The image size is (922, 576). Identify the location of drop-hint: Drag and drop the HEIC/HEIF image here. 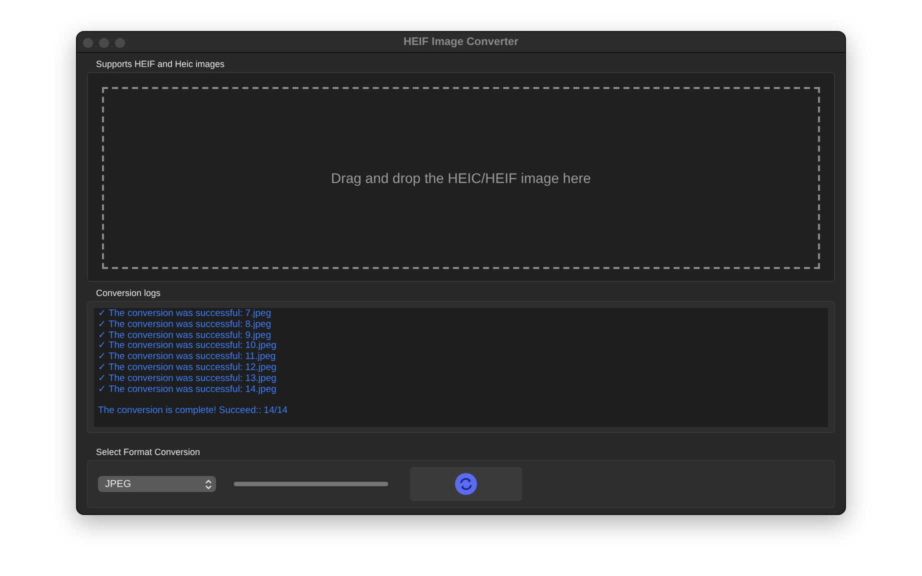
(461, 178).